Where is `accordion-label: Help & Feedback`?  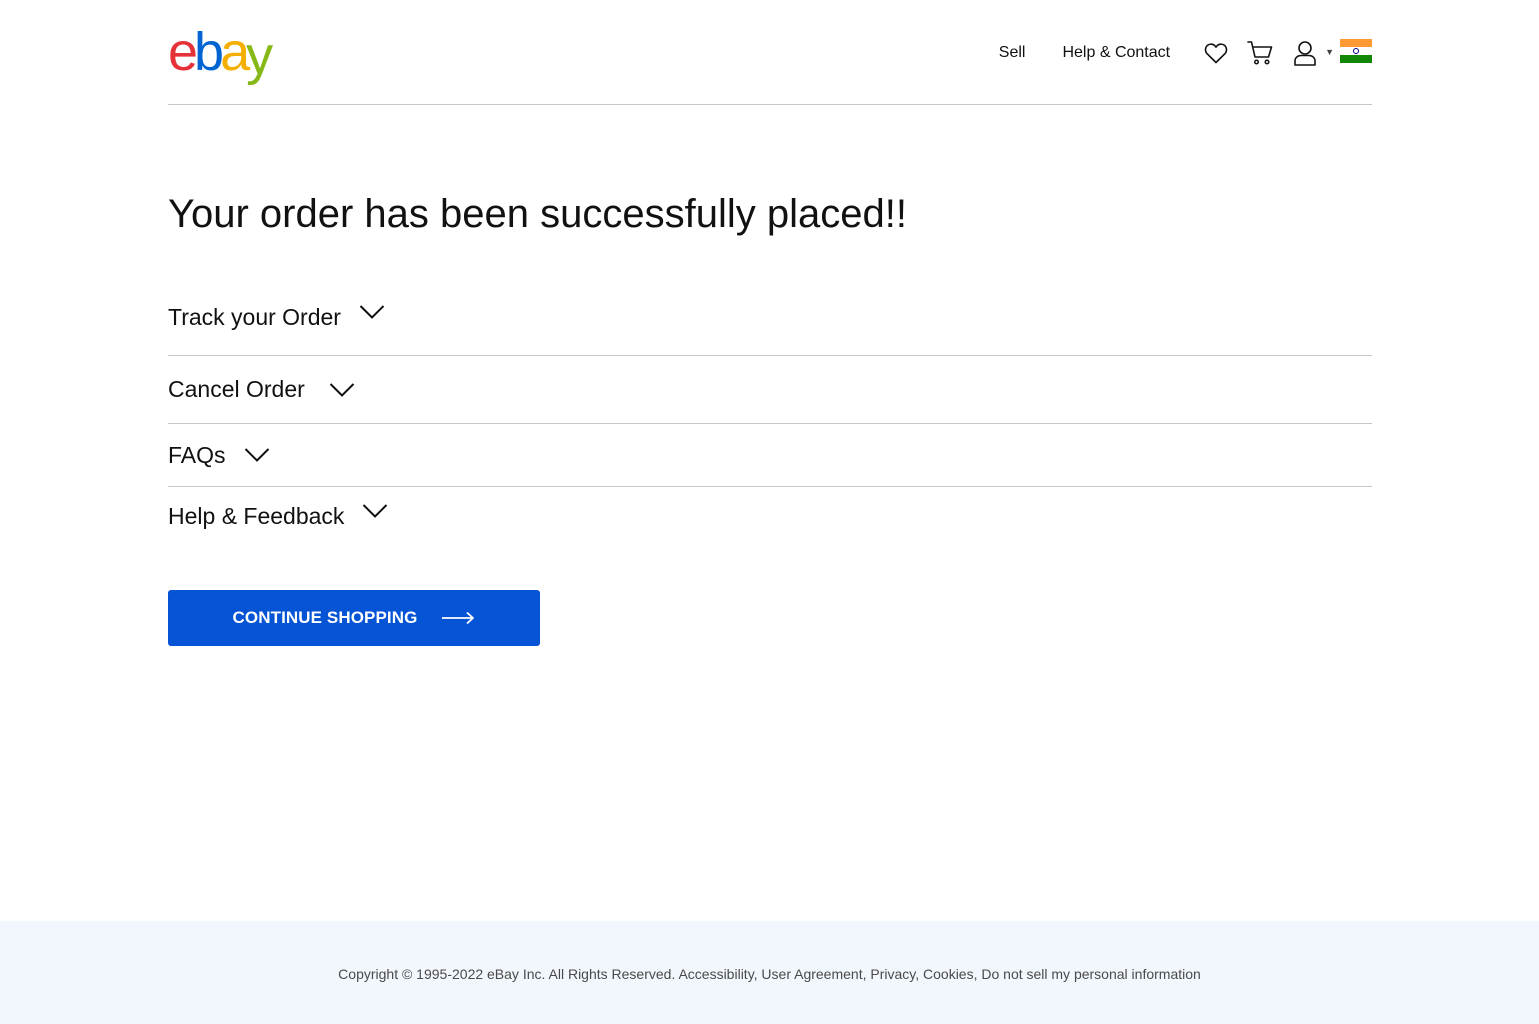 accordion-label: Help & Feedback is located at coordinates (256, 516).